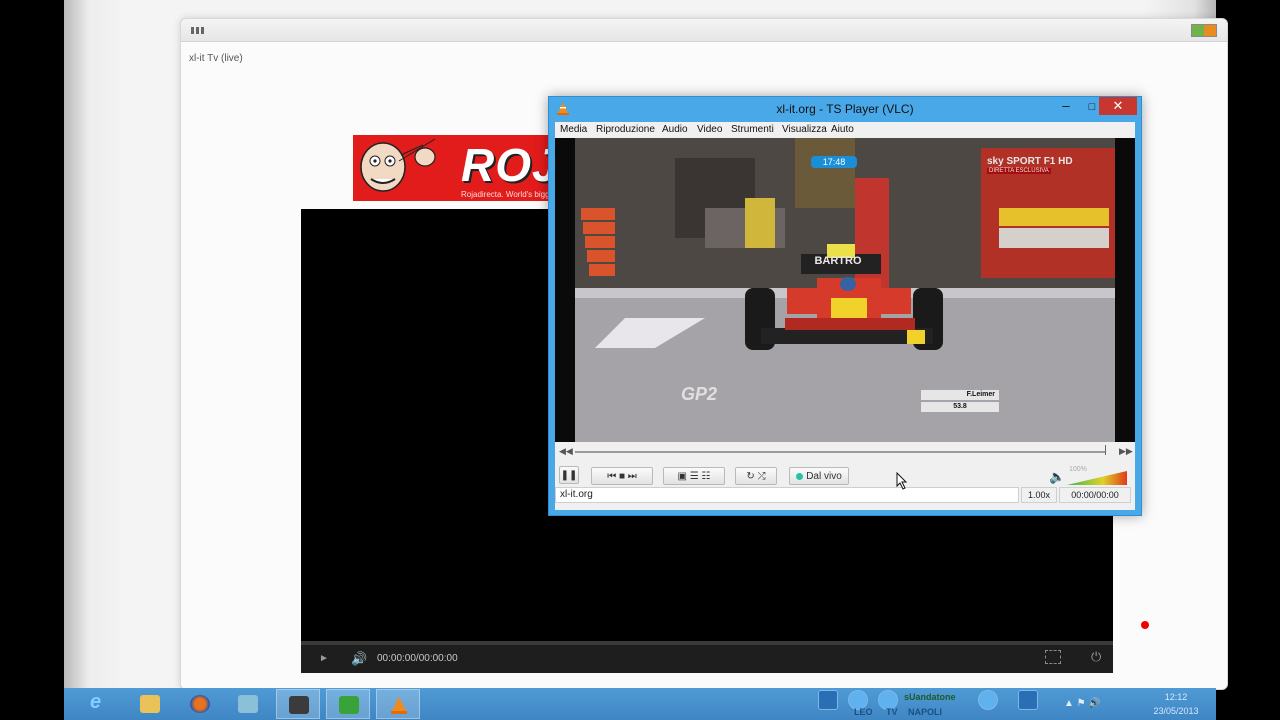 The width and height of the screenshot is (1280, 720). What do you see at coordinates (892, 712) in the screenshot?
I see `tray-label-tv: TV` at bounding box center [892, 712].